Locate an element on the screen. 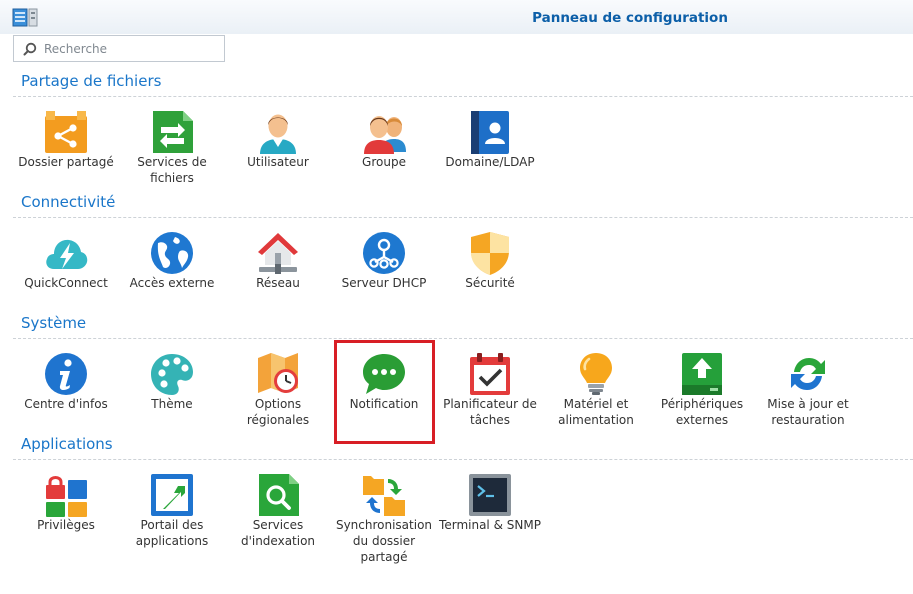  section-title-applications: Applications is located at coordinates (67, 444).